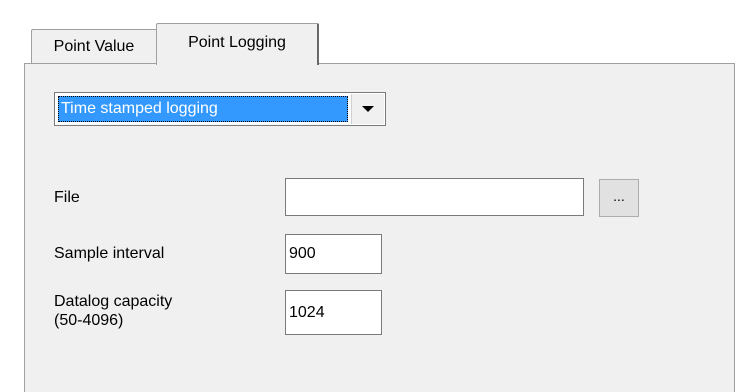  I want to click on logging-mode-selected-value: Time stamped logging, so click(203, 109).